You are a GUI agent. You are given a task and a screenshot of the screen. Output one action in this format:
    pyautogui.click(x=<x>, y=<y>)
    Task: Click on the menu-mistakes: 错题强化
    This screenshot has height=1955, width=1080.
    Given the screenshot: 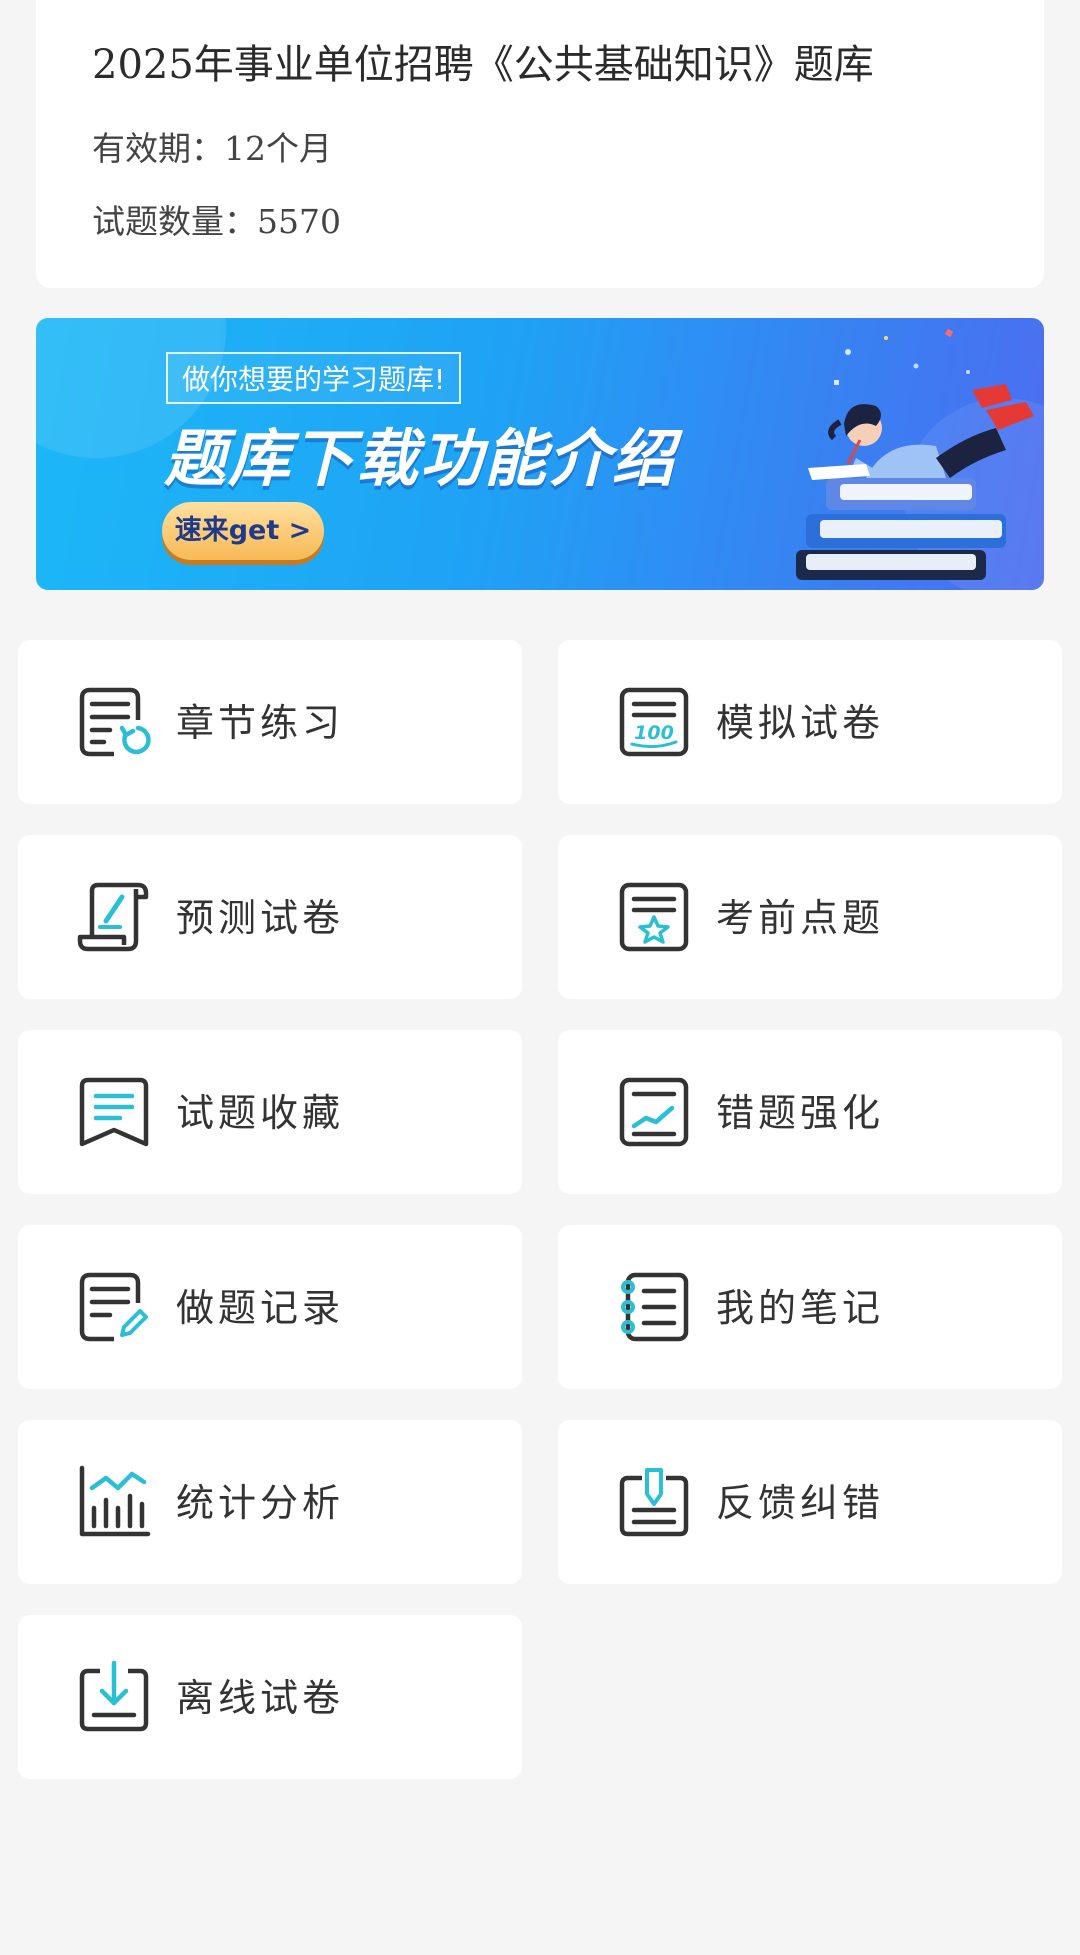 What is the action you would take?
    pyautogui.click(x=810, y=1112)
    